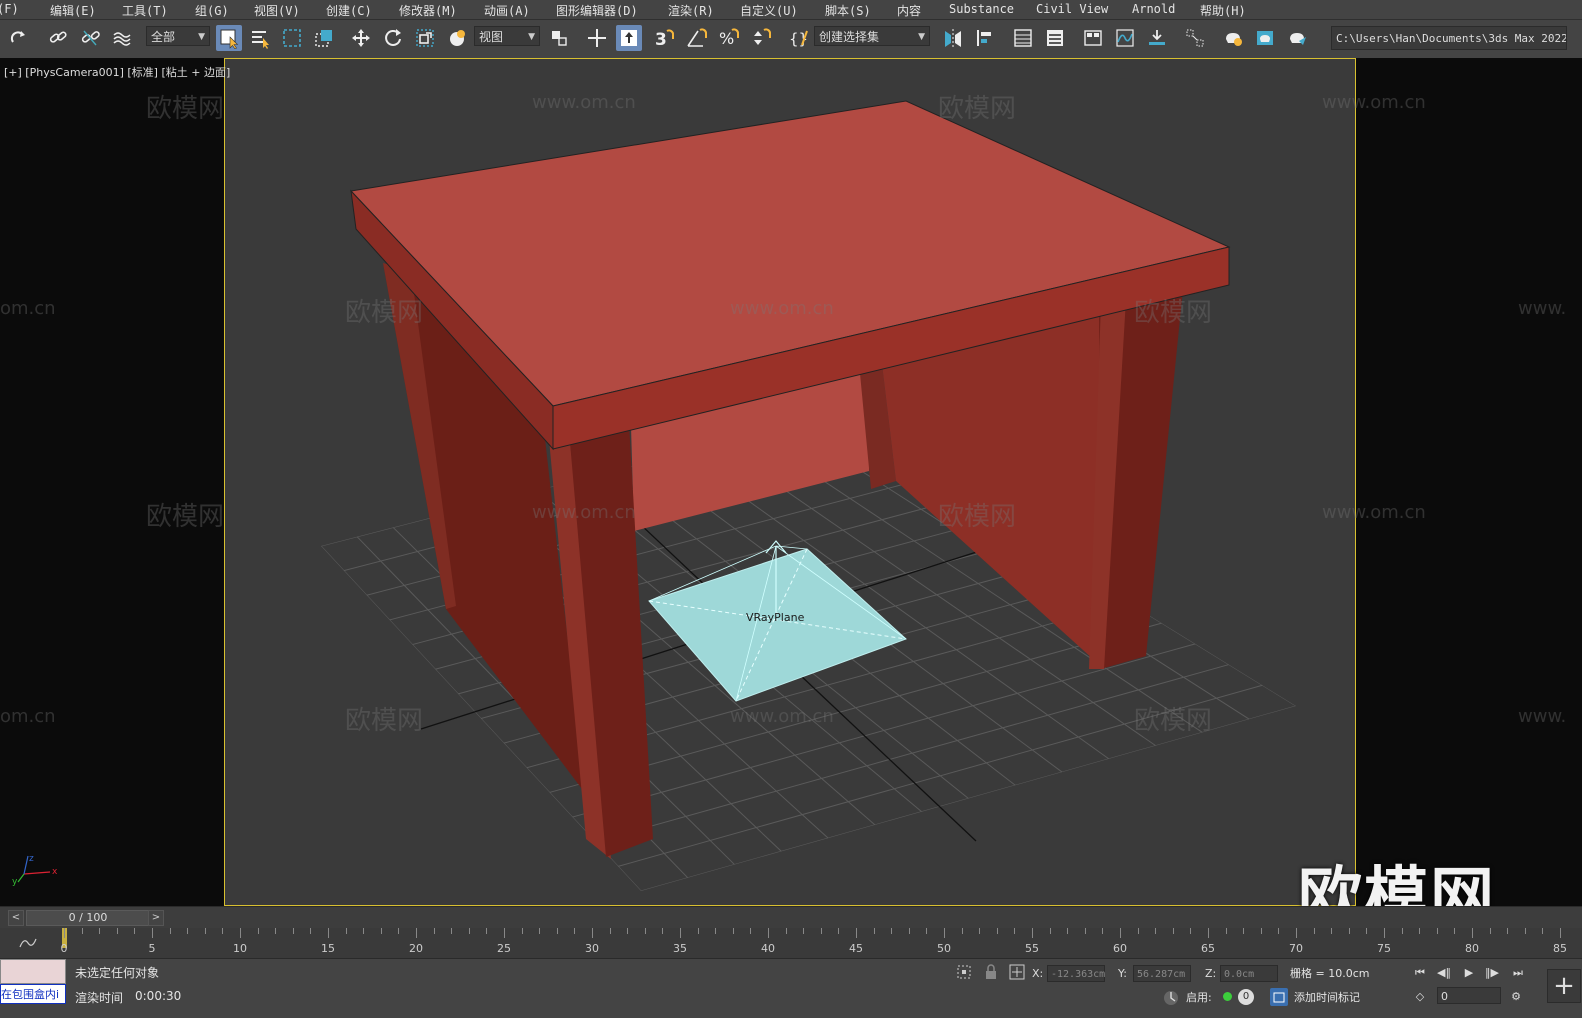 This screenshot has width=1582, height=1018. Describe the element at coordinates (1017, 972) in the screenshot. I see `absolute-mode-icon` at that location.